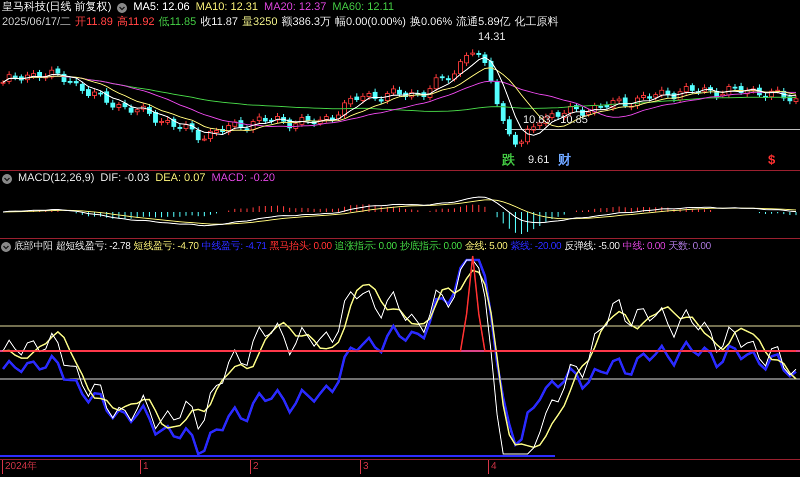  What do you see at coordinates (483, 22) in the screenshot?
I see `legend-value: 流通5.89亿` at bounding box center [483, 22].